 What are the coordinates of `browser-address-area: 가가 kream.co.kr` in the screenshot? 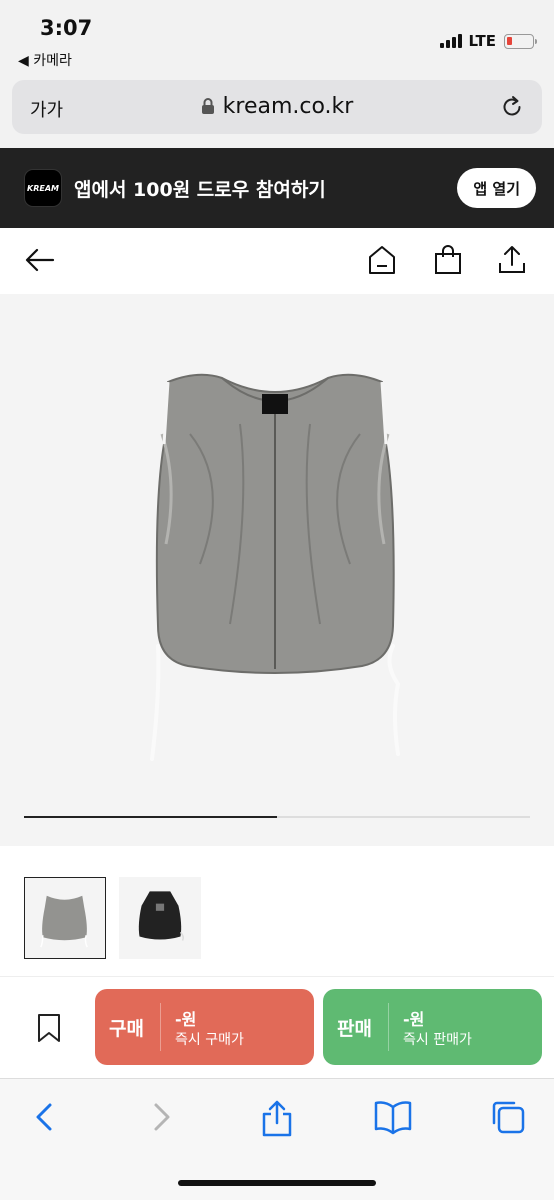 It's located at (277, 112).